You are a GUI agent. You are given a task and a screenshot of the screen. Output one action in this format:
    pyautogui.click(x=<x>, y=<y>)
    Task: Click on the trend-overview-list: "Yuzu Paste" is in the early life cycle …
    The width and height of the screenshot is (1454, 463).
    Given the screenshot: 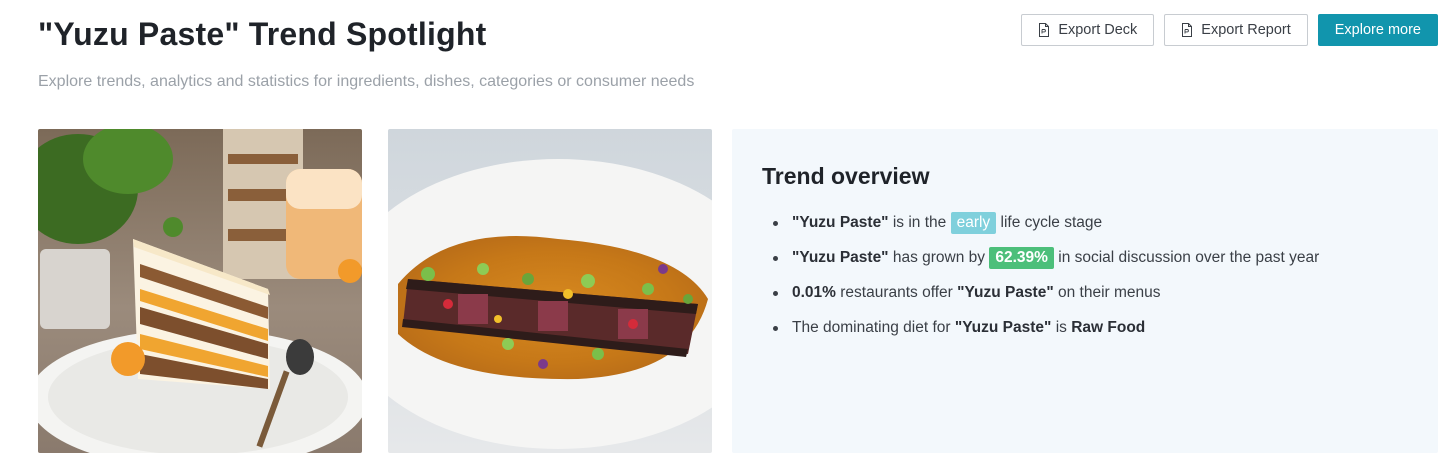 What is the action you would take?
    pyautogui.click(x=1085, y=275)
    